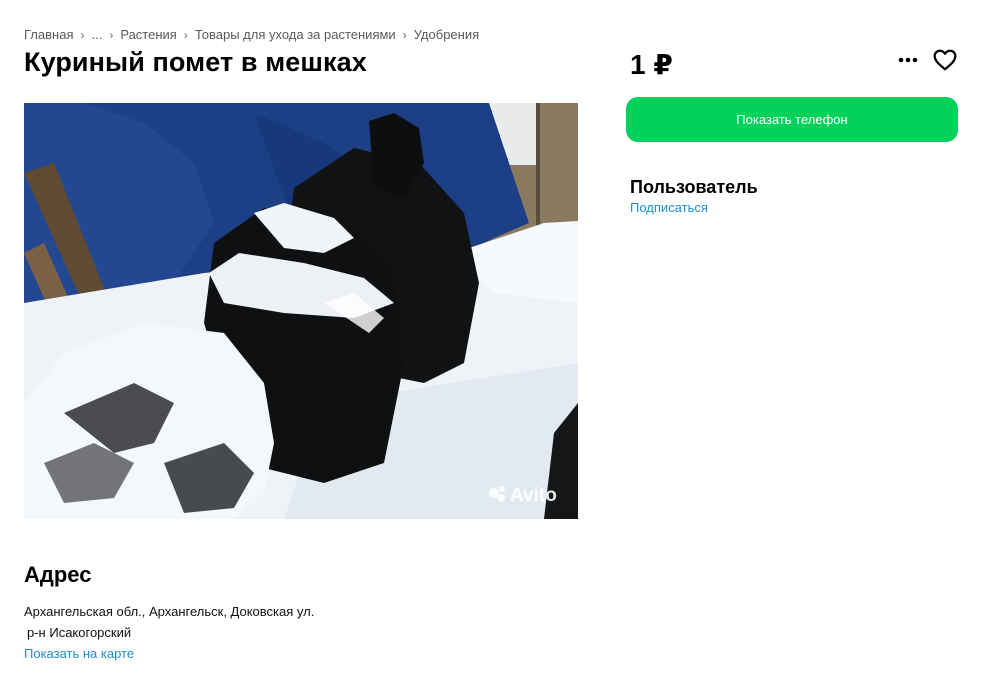  Describe the element at coordinates (148, 34) in the screenshot. I see `breadcrumb-plants: Растения` at that location.